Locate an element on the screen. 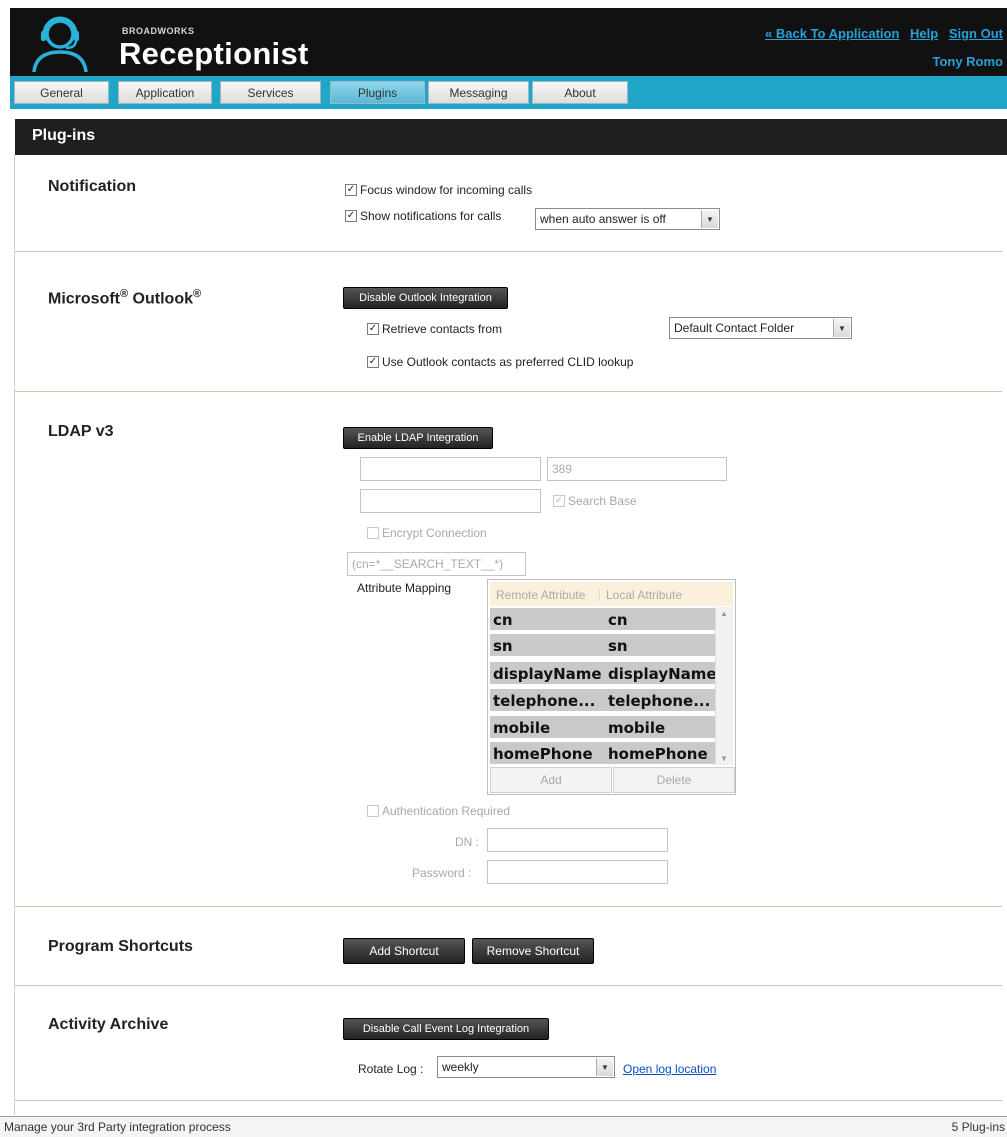 The width and height of the screenshot is (1007, 1137). activity-archive-title: Activity Archive is located at coordinates (108, 1024).